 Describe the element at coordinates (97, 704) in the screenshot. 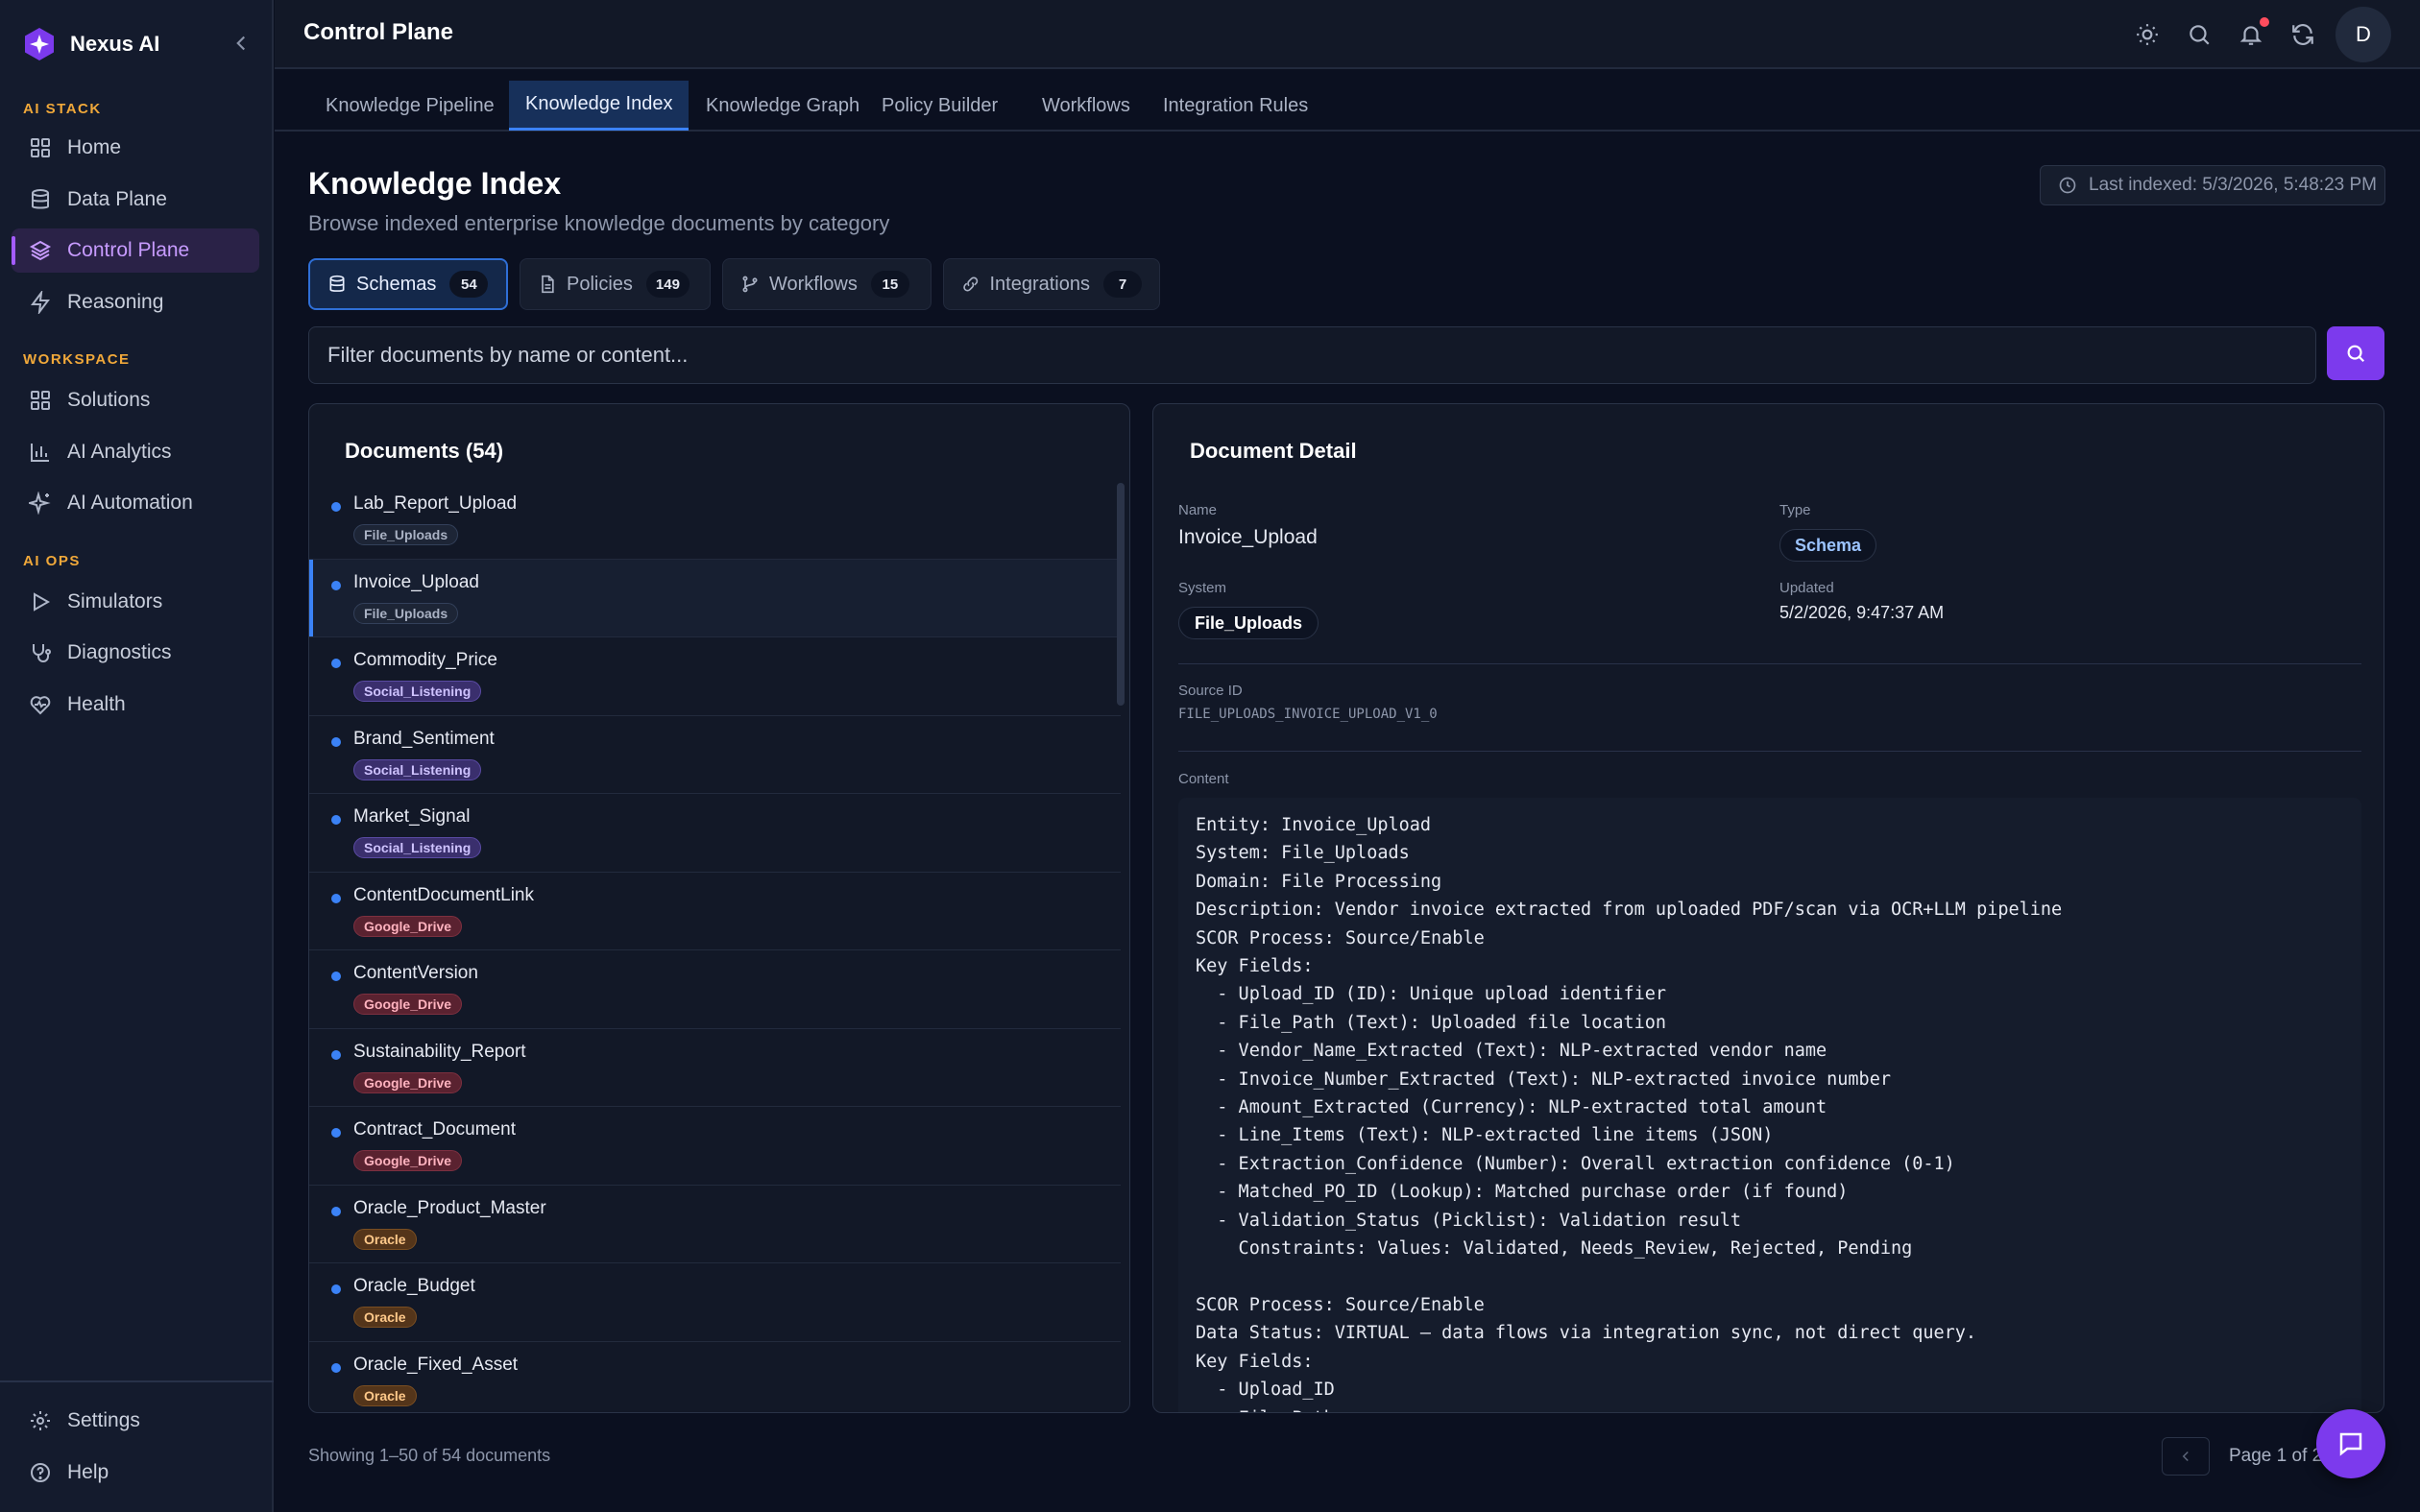

I see `sidebar-item-label: Health` at that location.